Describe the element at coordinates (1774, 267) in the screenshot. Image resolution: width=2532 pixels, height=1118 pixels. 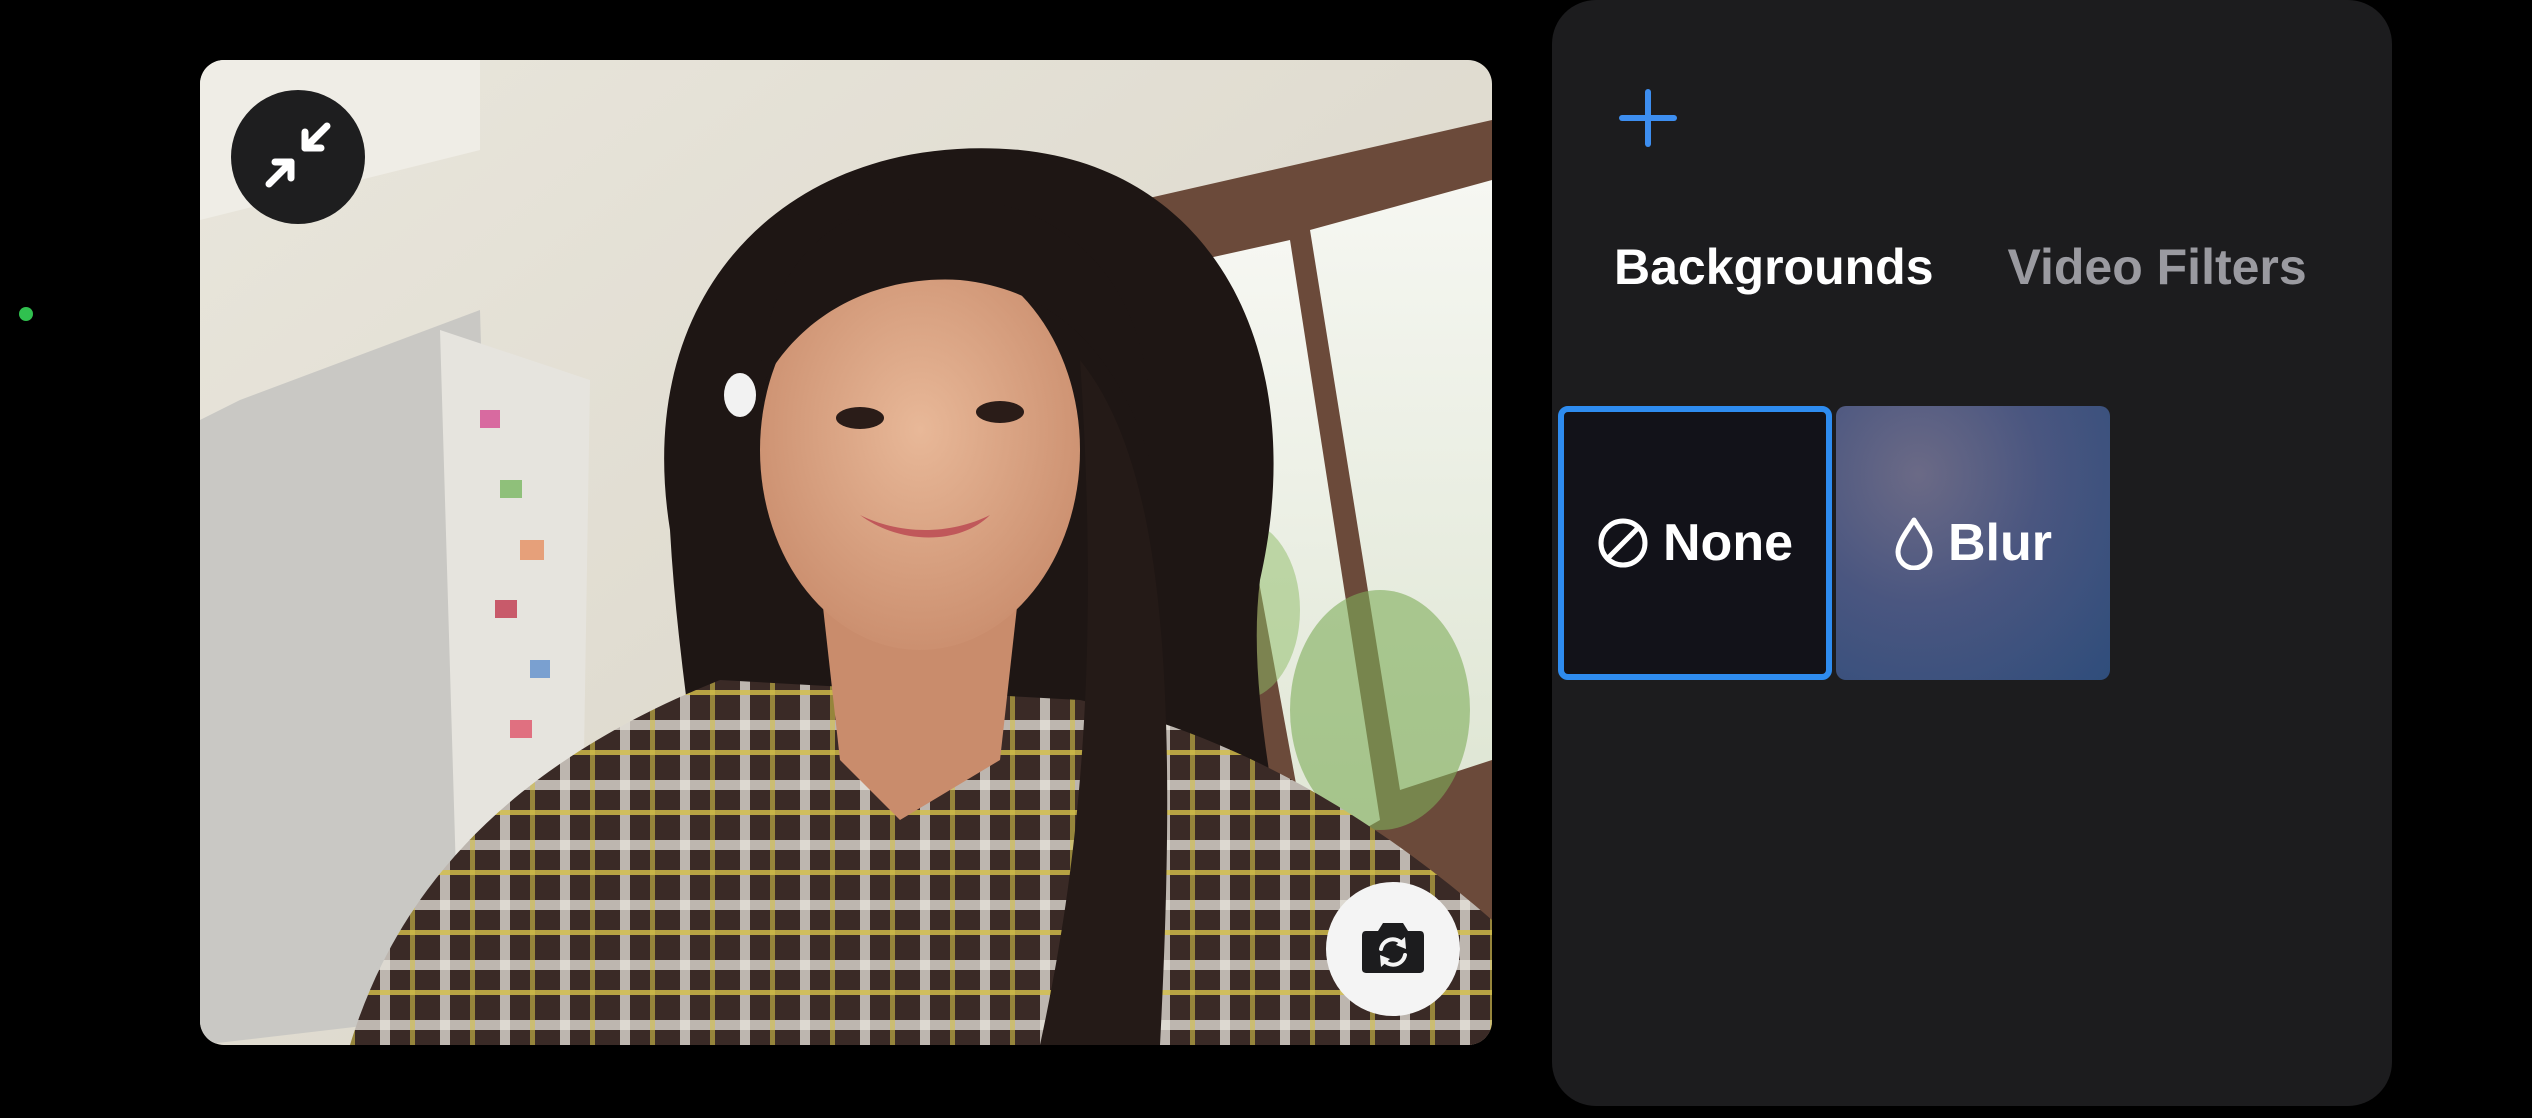
I see `tab-backgrounds: Backgrounds` at that location.